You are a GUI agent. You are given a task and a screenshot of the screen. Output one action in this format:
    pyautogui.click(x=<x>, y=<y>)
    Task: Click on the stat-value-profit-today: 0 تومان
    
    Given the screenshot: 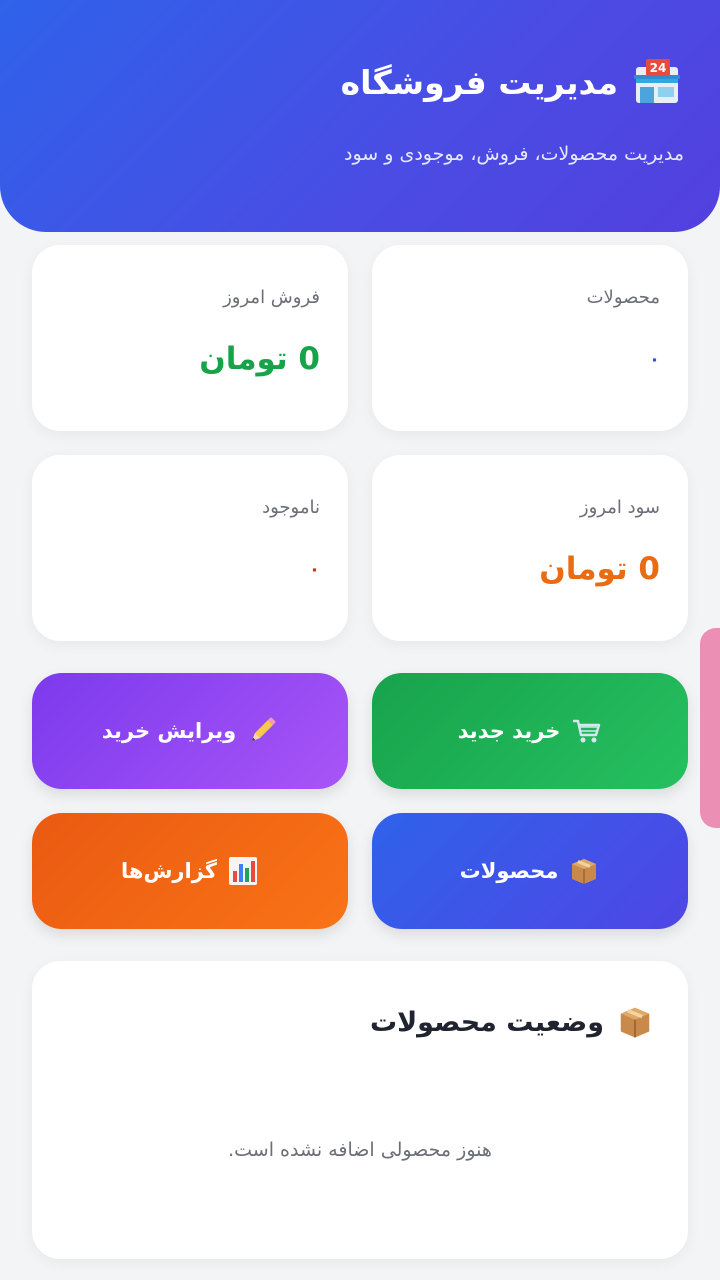 What is the action you would take?
    pyautogui.click(x=599, y=569)
    